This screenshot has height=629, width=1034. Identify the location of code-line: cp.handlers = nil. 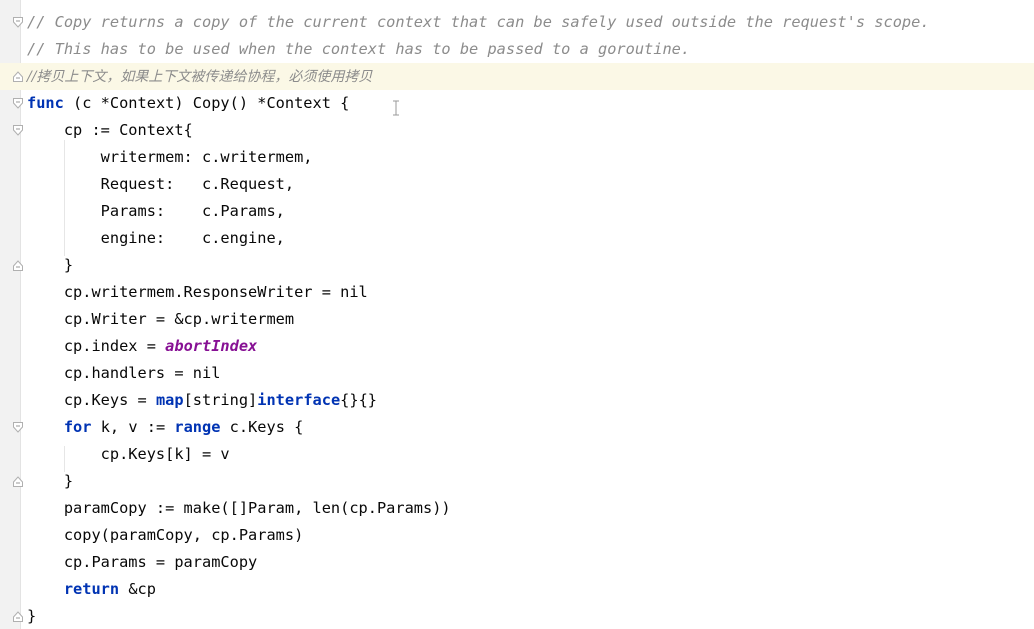
(517, 373).